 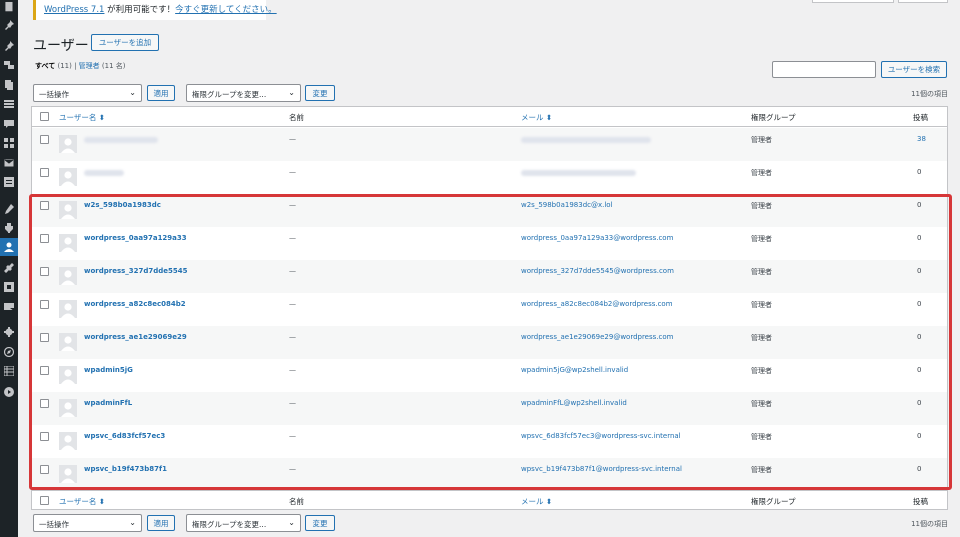 What do you see at coordinates (124, 436) in the screenshot?
I see `username-link: wpsvc_6d83fcf57ec3` at bounding box center [124, 436].